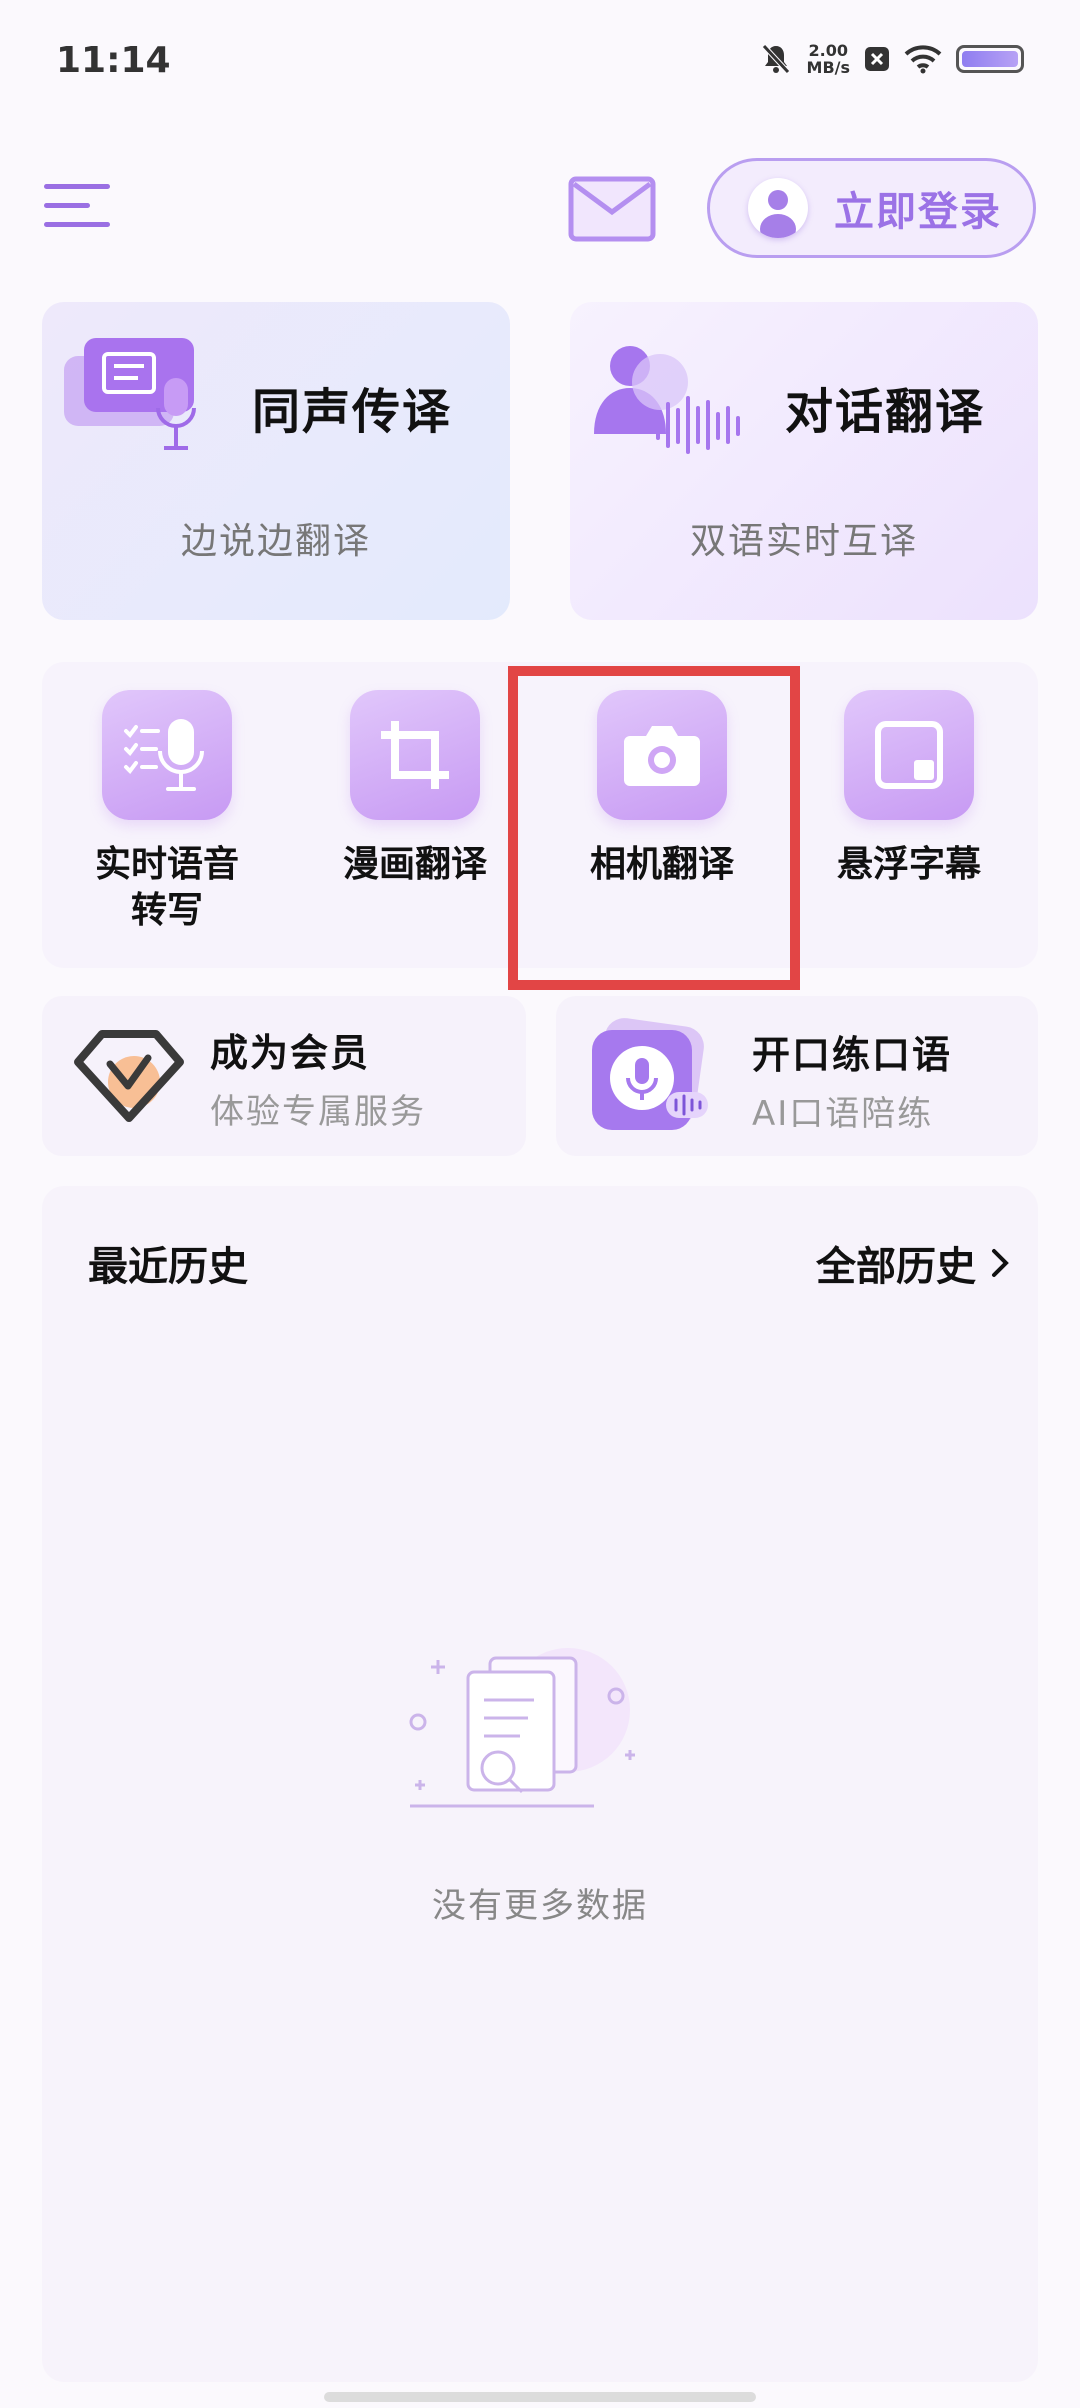 Image resolution: width=1080 pixels, height=2408 pixels. Describe the element at coordinates (885, 412) in the screenshot. I see `card-title: 对话翻译` at that location.